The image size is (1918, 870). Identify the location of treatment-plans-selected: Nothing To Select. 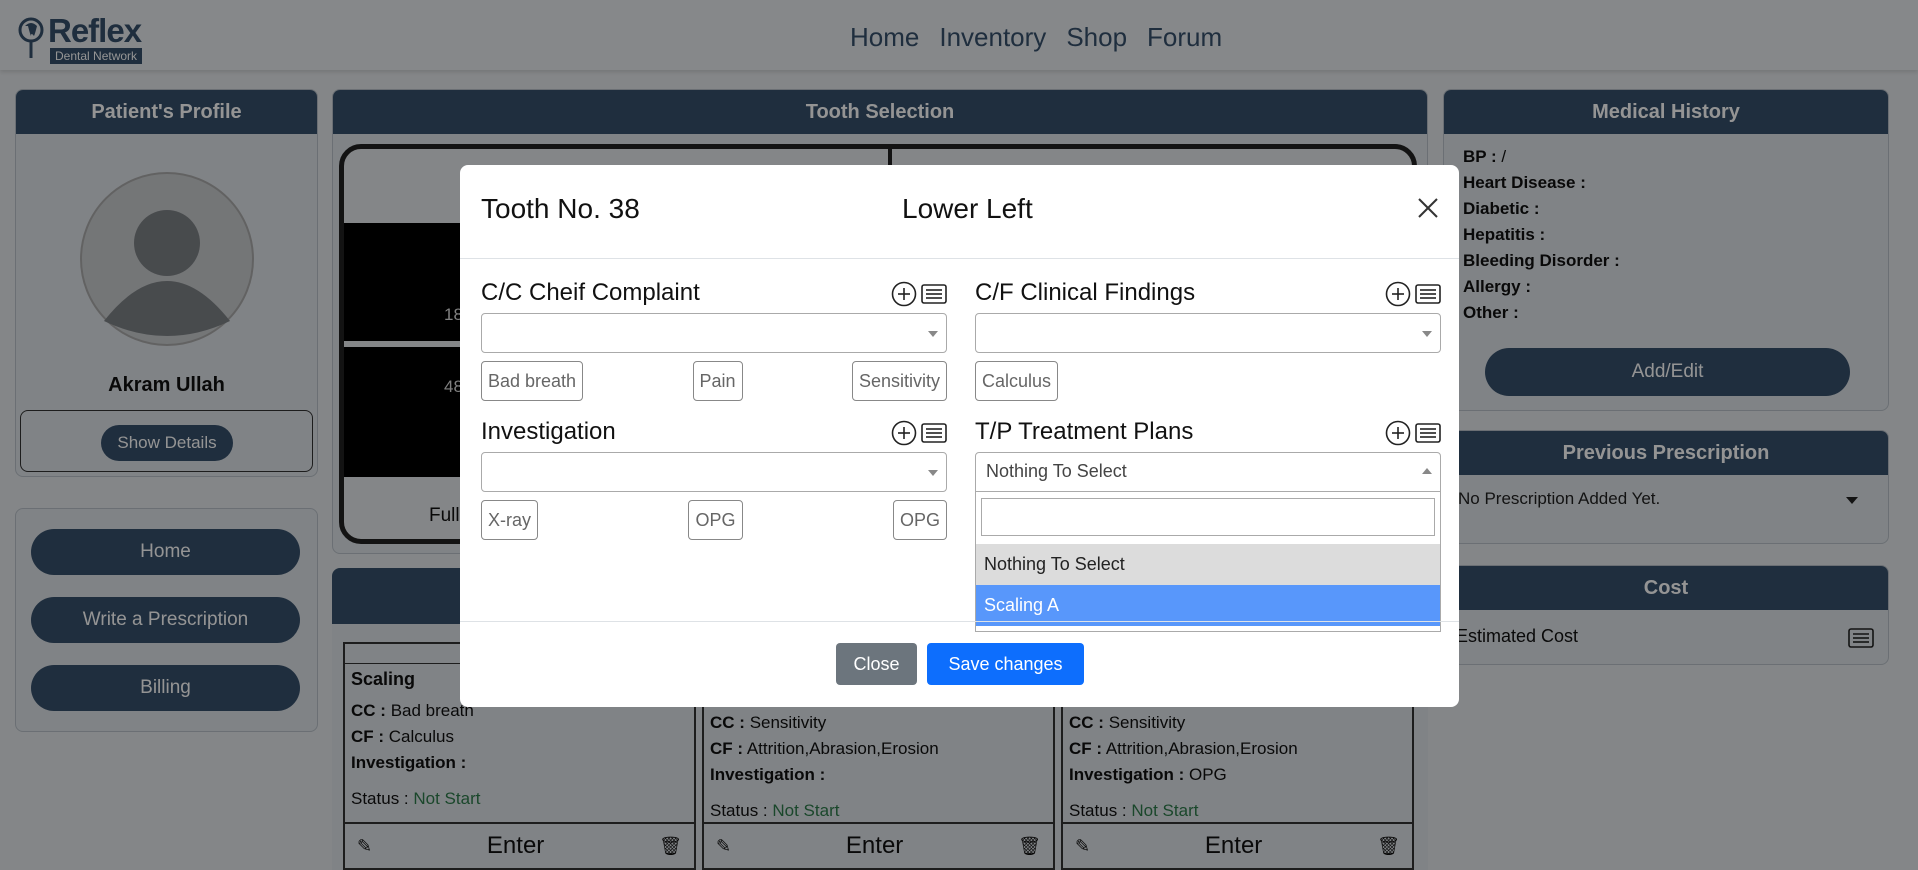
(1056, 471).